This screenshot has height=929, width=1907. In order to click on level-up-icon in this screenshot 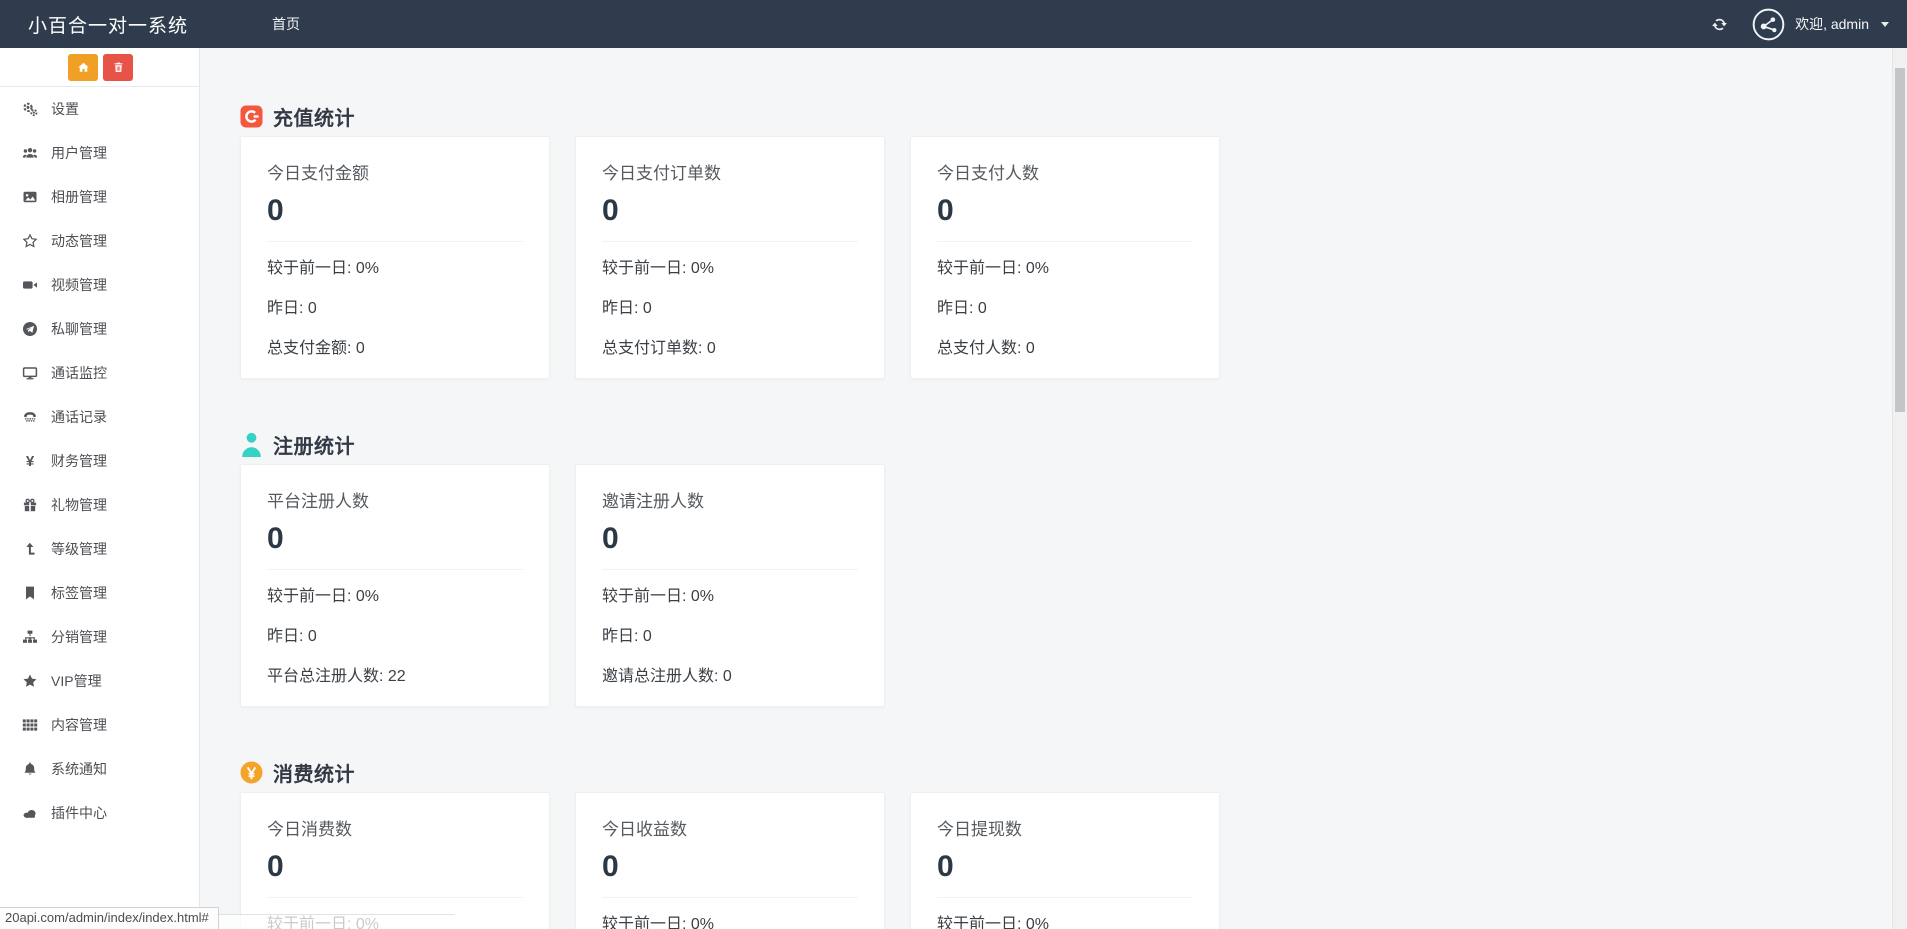, I will do `click(30, 549)`.